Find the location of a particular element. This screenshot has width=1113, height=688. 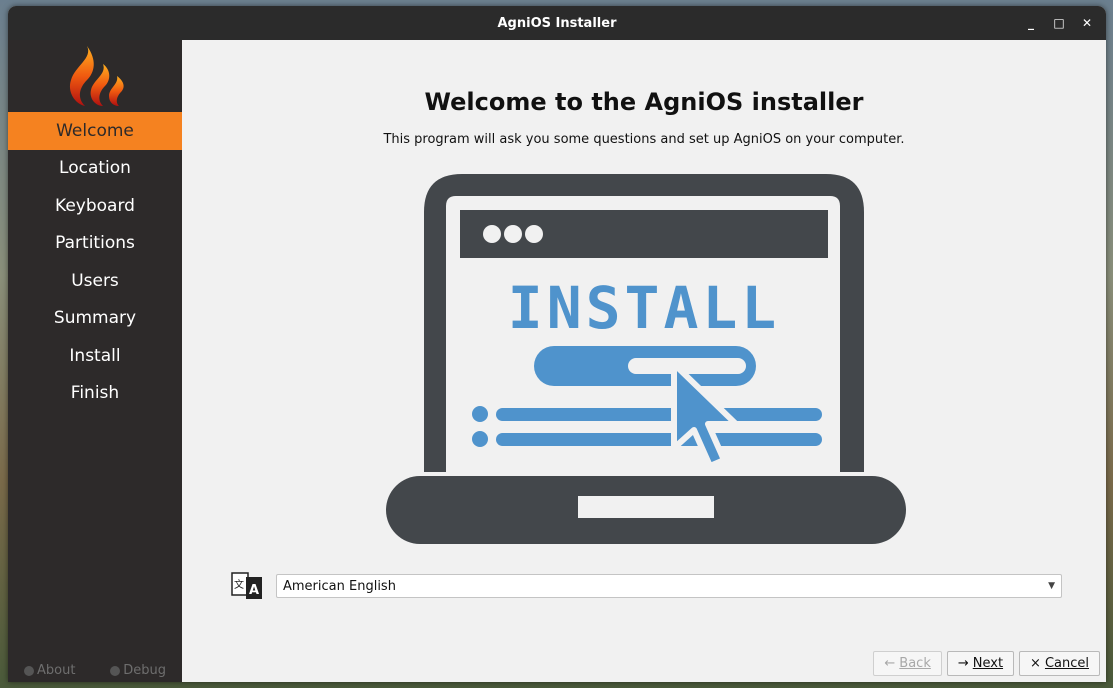

sidebar-footer: About Debug is located at coordinates (95, 670).